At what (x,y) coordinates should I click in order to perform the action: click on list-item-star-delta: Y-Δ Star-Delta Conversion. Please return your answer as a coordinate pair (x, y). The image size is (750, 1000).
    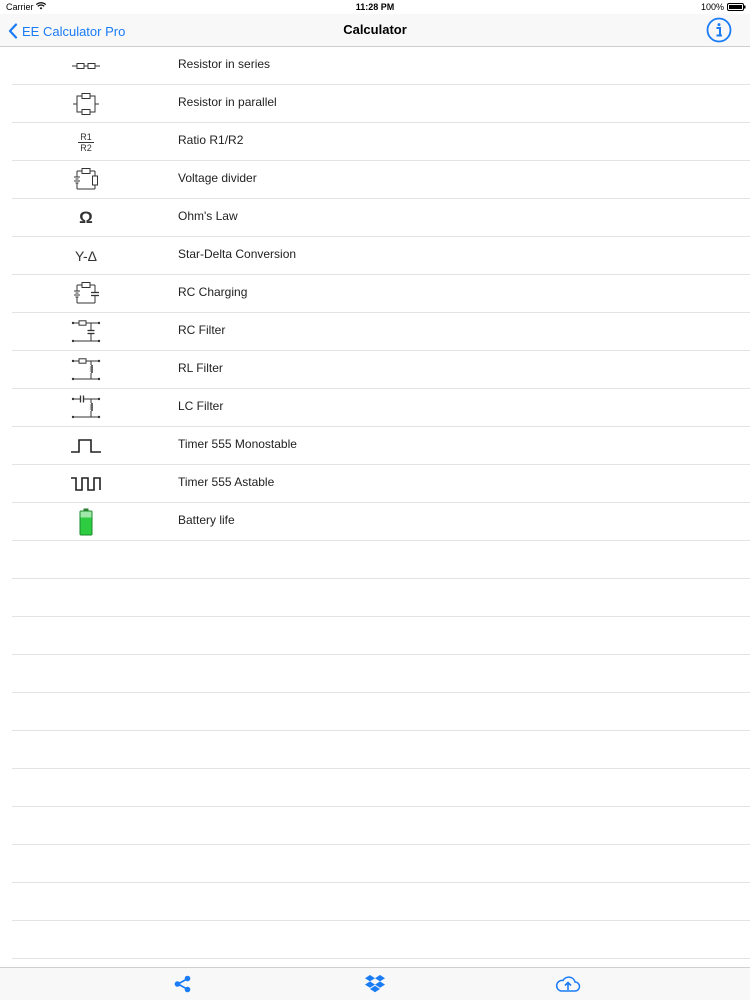
    Looking at the image, I should click on (381, 256).